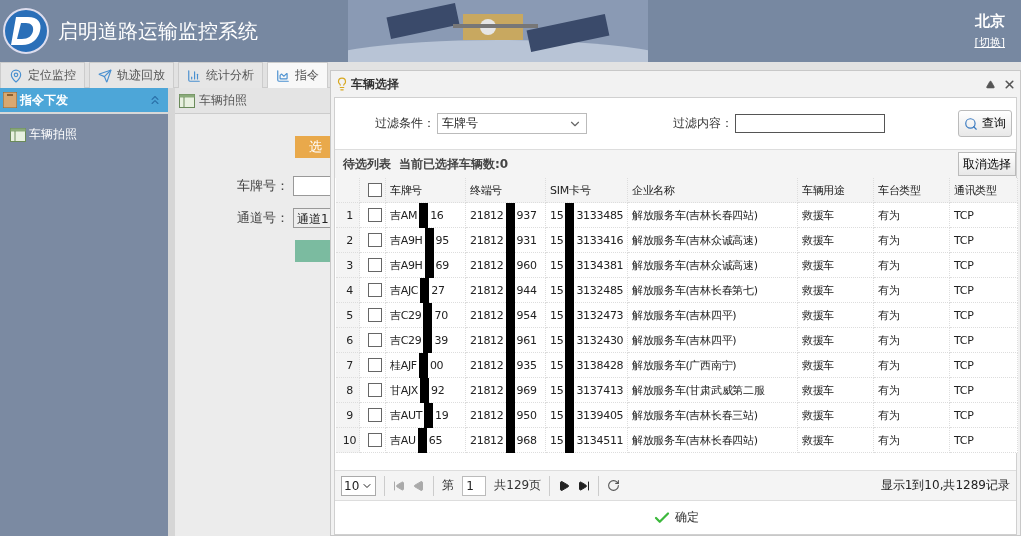 This screenshot has width=1021, height=536. I want to click on table-cell: 21812 960, so click(506, 265).